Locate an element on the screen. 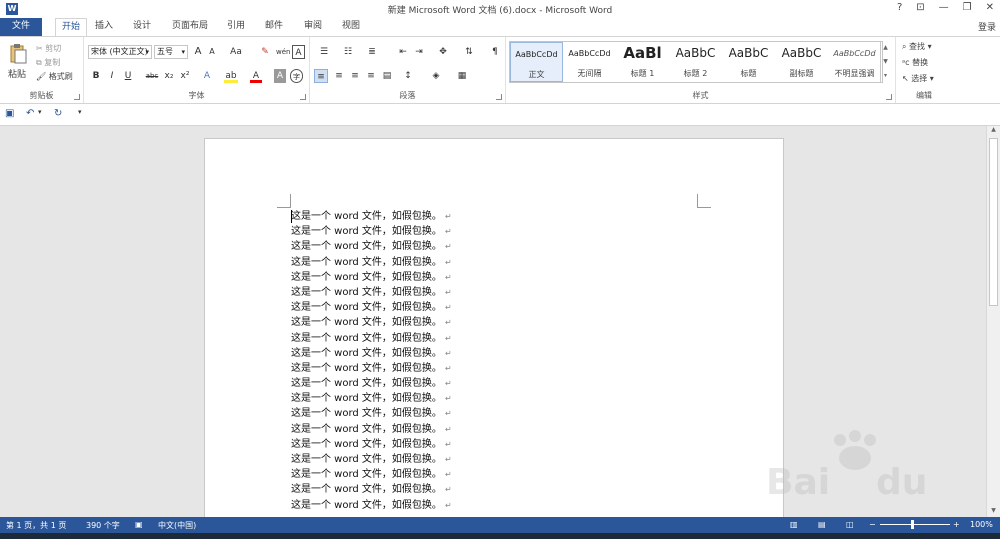 The width and height of the screenshot is (1000, 539). login-link: 登录 is located at coordinates (987, 26).